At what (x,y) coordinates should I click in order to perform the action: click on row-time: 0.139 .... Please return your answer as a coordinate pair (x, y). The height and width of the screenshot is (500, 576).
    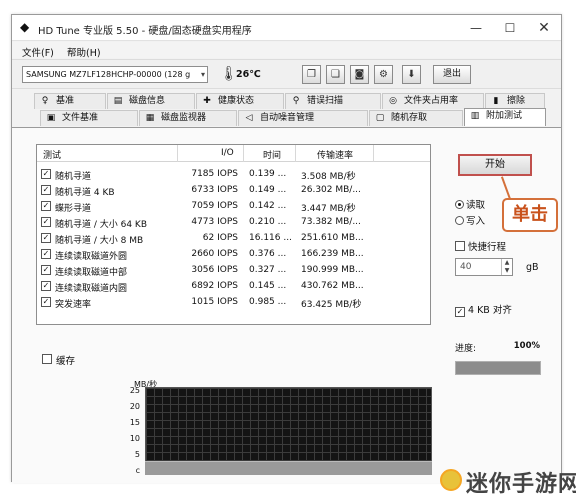
    Looking at the image, I should click on (268, 174).